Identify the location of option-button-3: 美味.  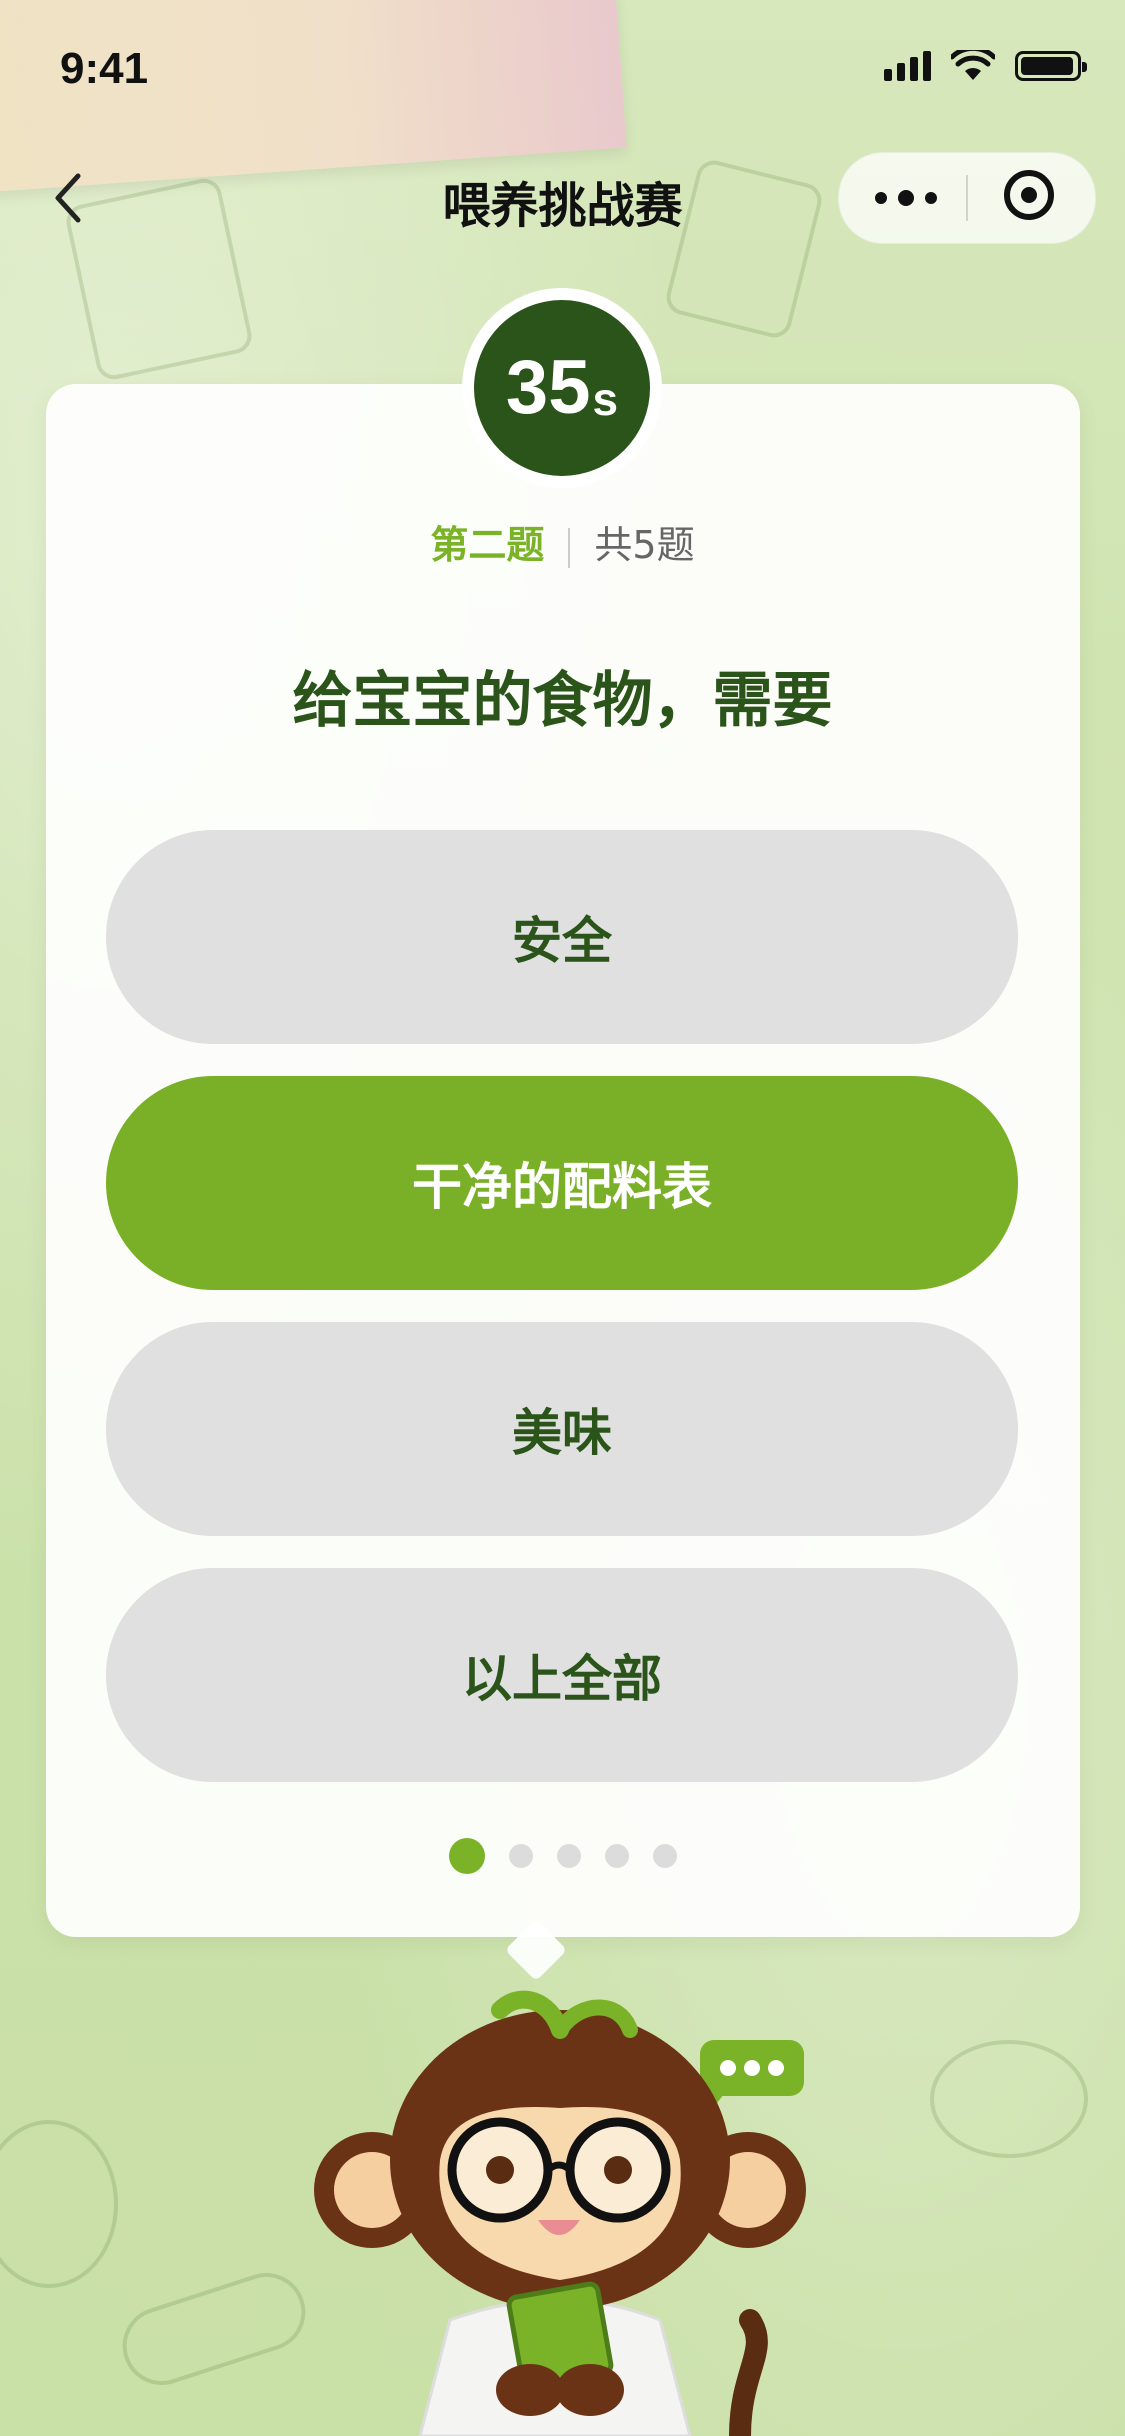
(562, 1429).